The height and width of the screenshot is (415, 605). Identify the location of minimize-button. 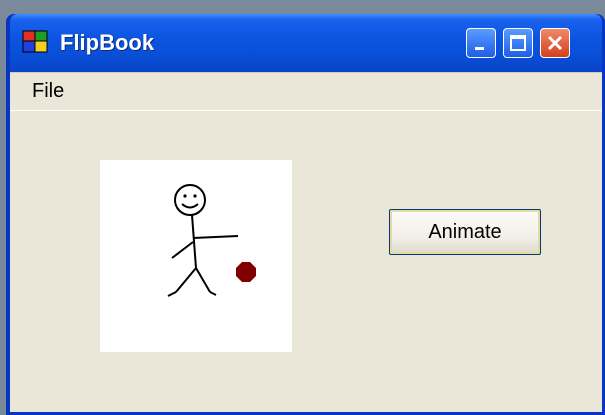
(481, 43).